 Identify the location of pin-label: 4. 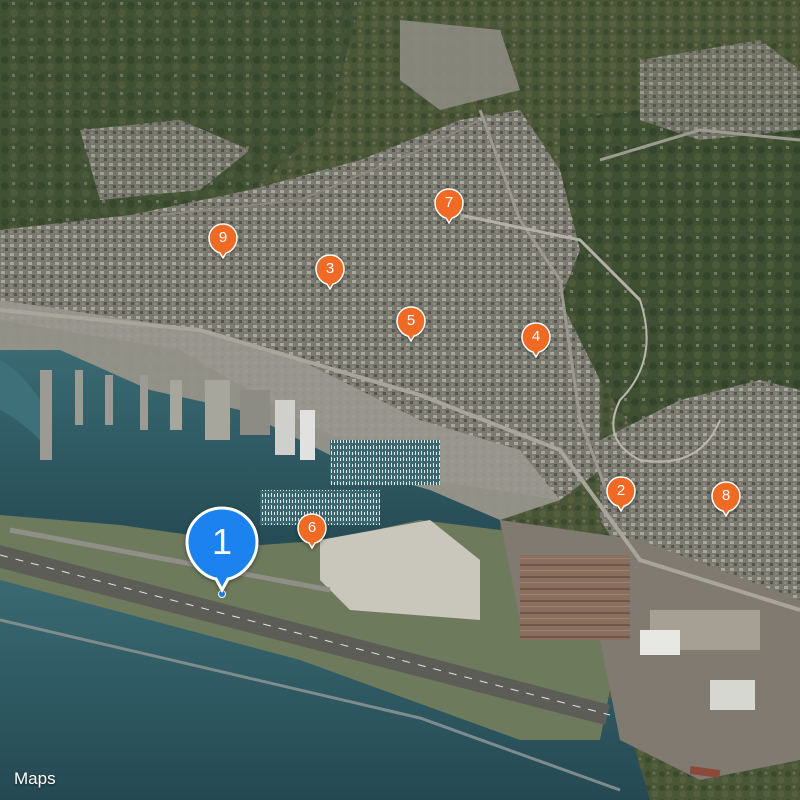
(536, 336).